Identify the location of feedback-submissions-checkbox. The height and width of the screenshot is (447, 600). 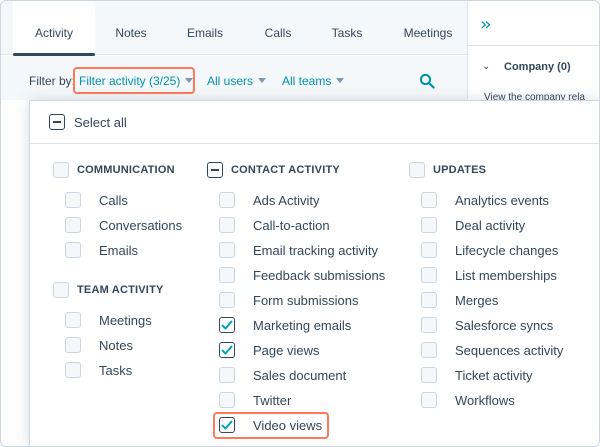
(227, 275).